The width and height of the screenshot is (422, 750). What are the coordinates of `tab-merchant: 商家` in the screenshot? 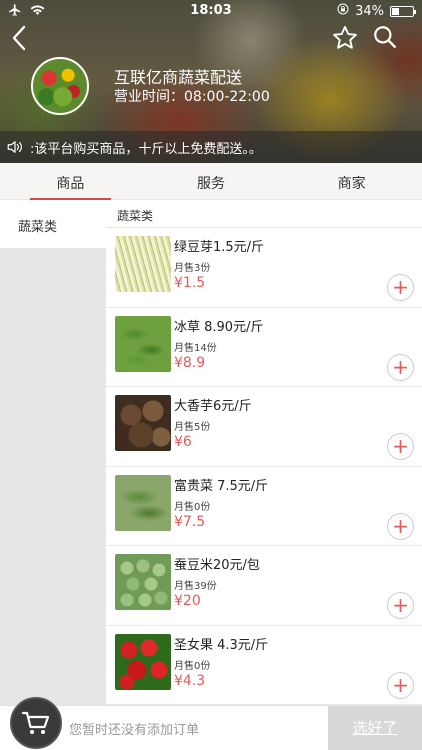 It's located at (351, 181).